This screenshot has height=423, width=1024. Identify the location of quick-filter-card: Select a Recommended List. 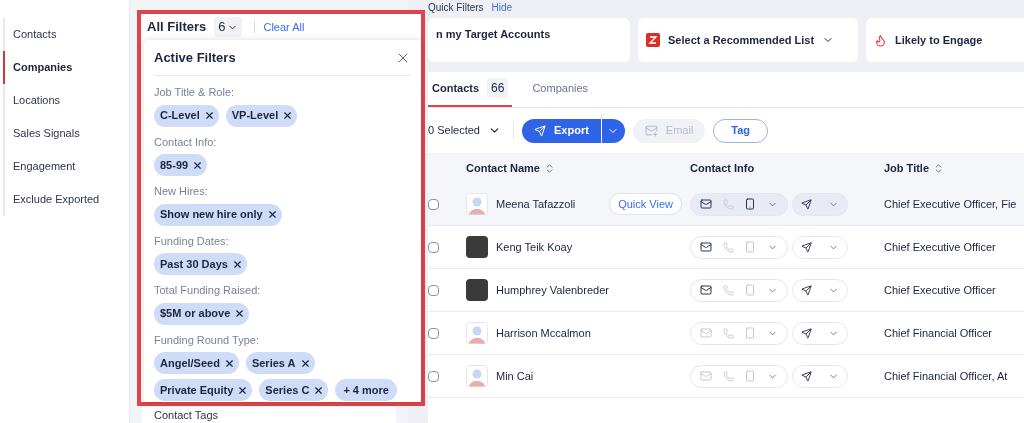
(748, 40).